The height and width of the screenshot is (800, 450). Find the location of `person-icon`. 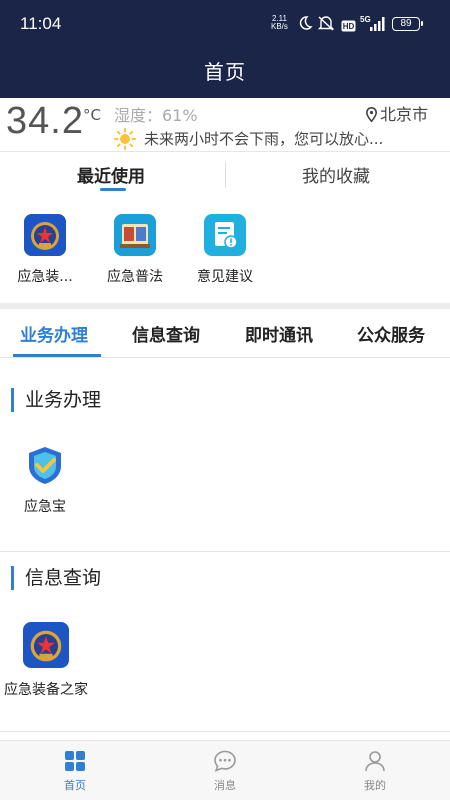

person-icon is located at coordinates (375, 761).